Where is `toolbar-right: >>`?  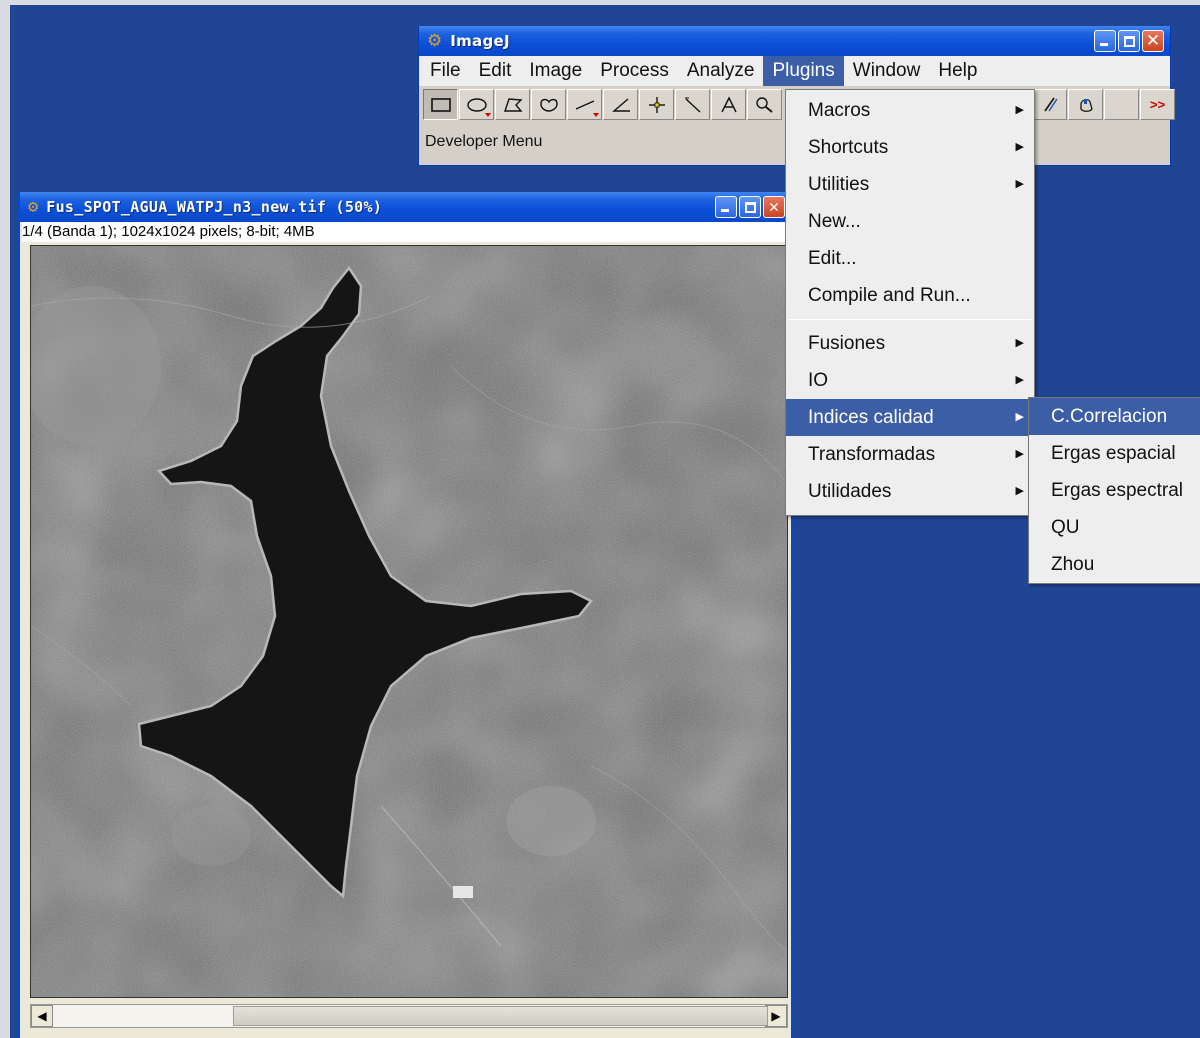 toolbar-right: >> is located at coordinates (1103, 104).